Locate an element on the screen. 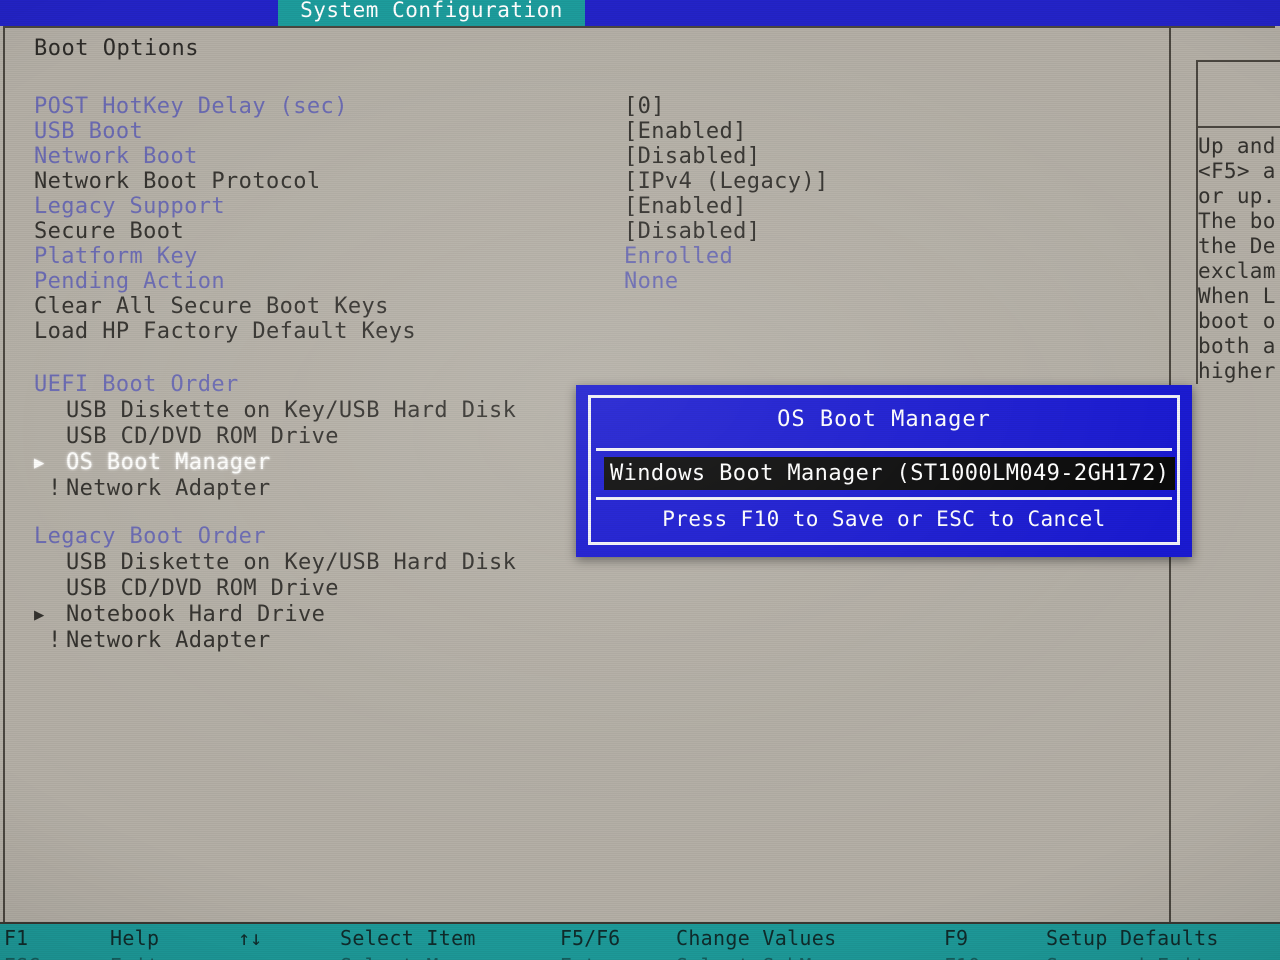 This screenshot has height=960, width=1280. dialog-rule-bottom is located at coordinates (884, 498).